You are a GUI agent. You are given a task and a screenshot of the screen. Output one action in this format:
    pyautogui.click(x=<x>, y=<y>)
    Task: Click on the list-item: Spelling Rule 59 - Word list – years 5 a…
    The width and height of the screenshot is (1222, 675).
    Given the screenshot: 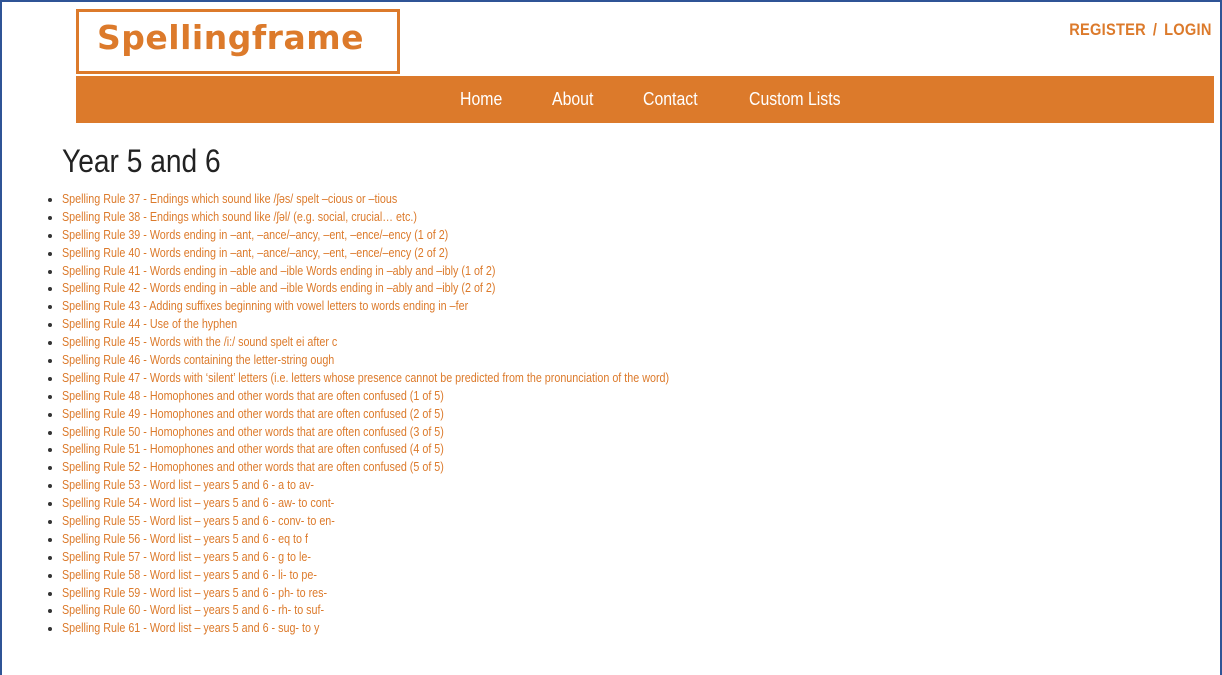 What is the action you would take?
    pyautogui.click(x=408, y=594)
    